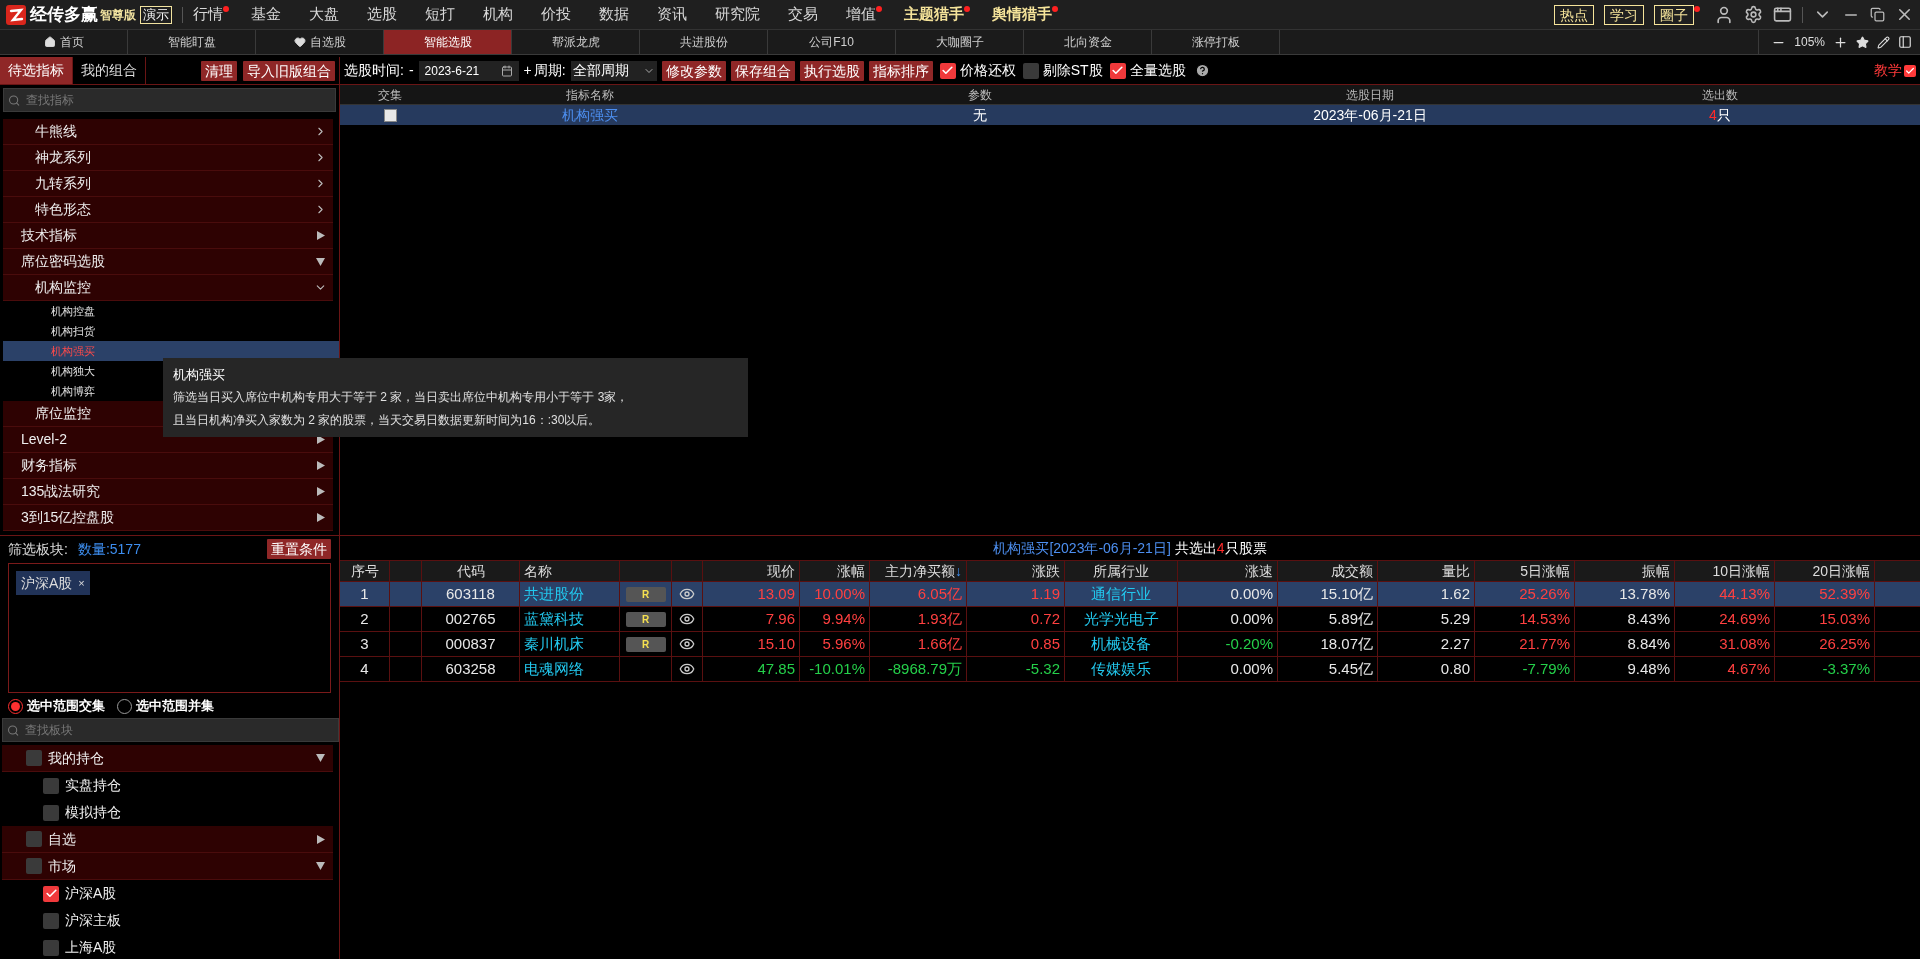  What do you see at coordinates (1370, 114) in the screenshot?
I see `date-text: 2023年-06月-21日` at bounding box center [1370, 114].